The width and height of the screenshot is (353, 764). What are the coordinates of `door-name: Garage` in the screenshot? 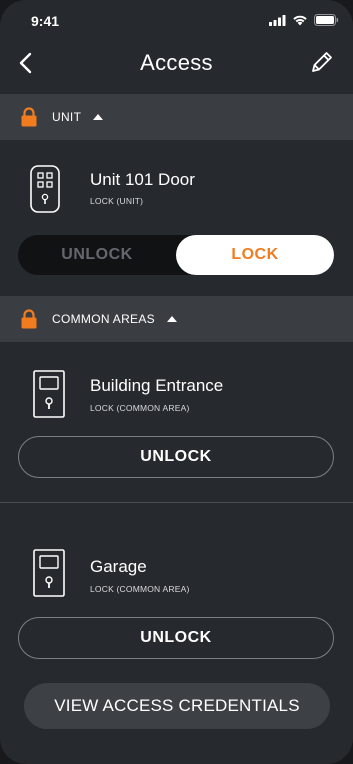 It's located at (118, 566).